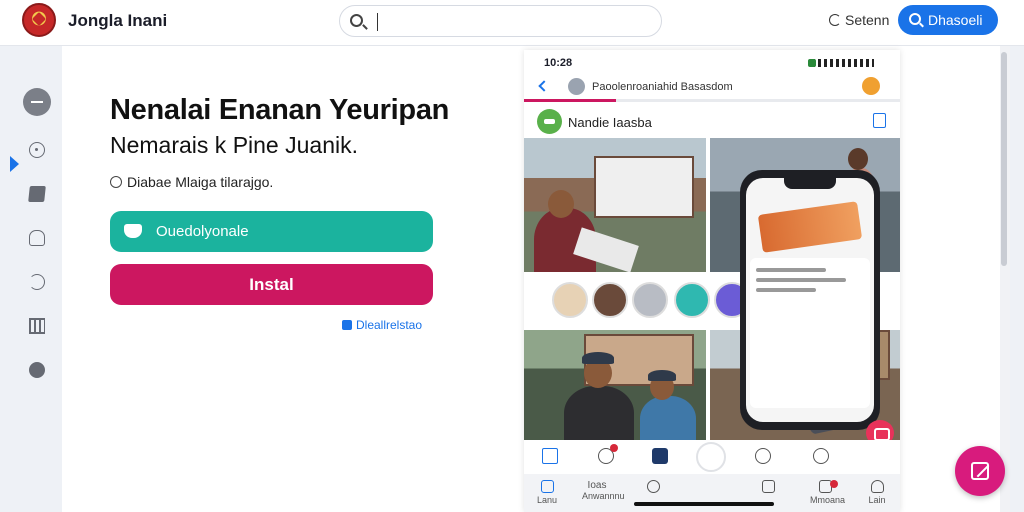  I want to click on bars-icon, so click(37, 326).